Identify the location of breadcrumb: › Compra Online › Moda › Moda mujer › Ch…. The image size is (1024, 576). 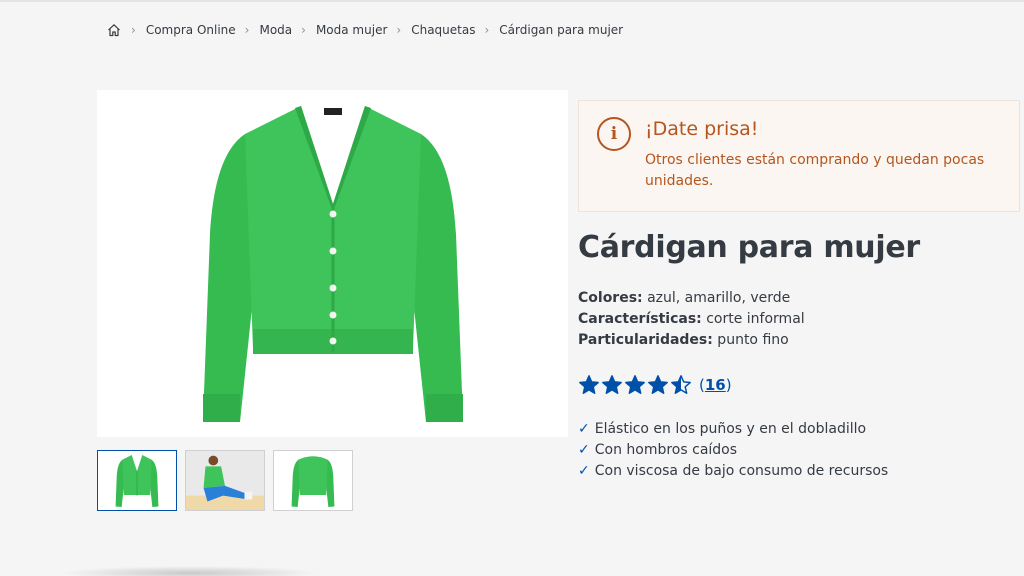
(364, 30).